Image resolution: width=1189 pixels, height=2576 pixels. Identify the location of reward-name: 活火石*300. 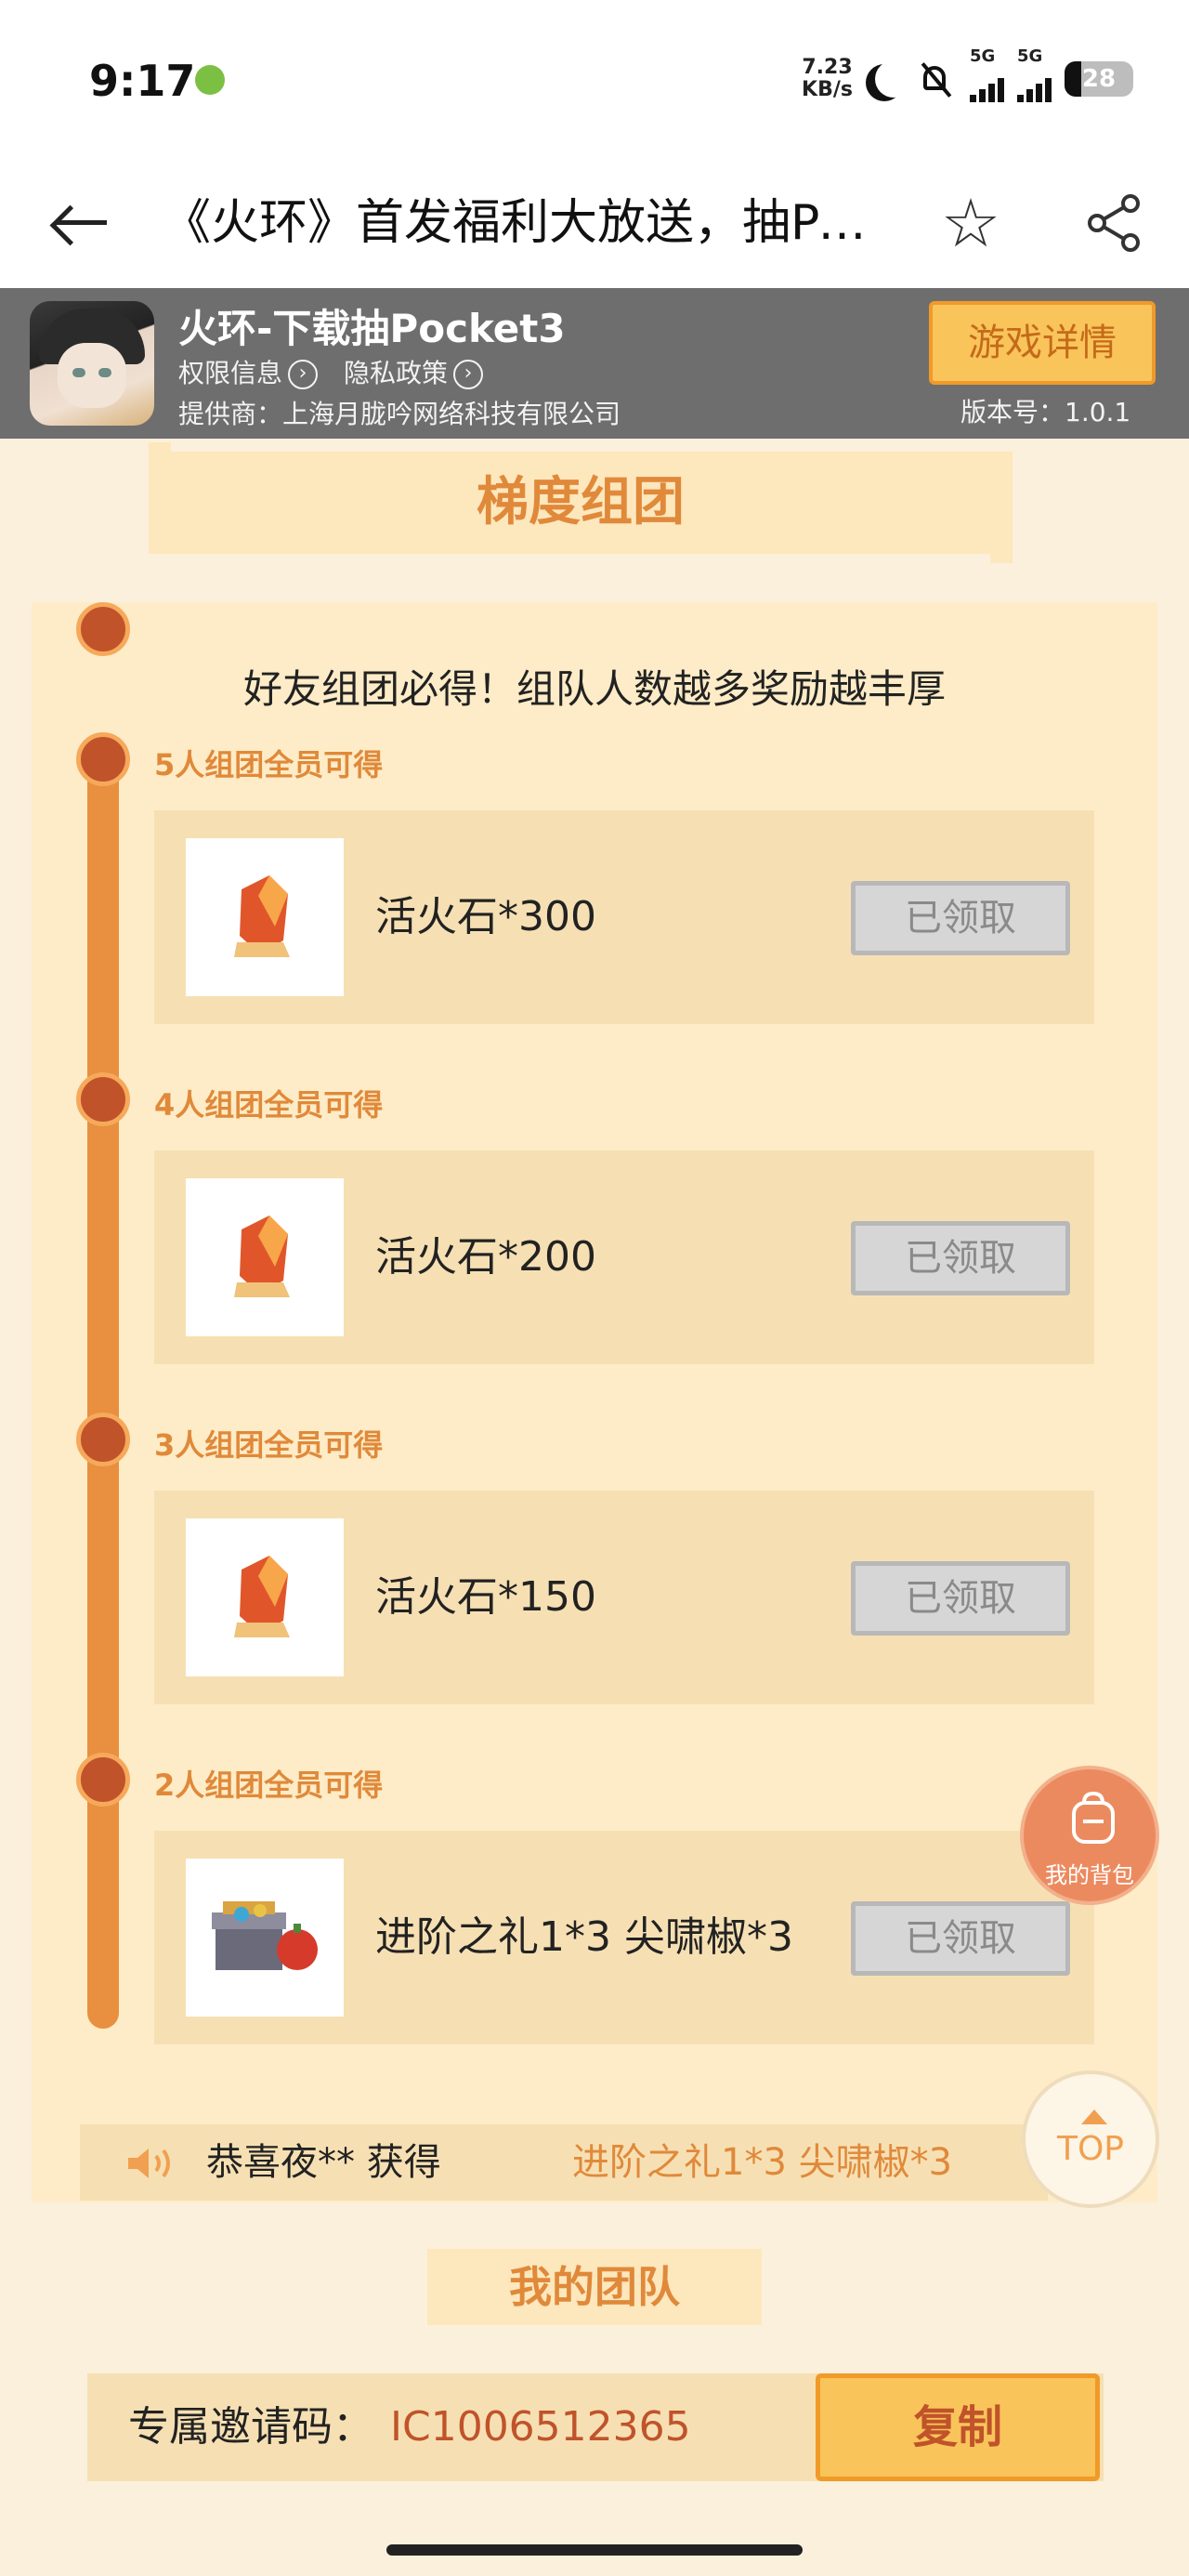
(485, 916).